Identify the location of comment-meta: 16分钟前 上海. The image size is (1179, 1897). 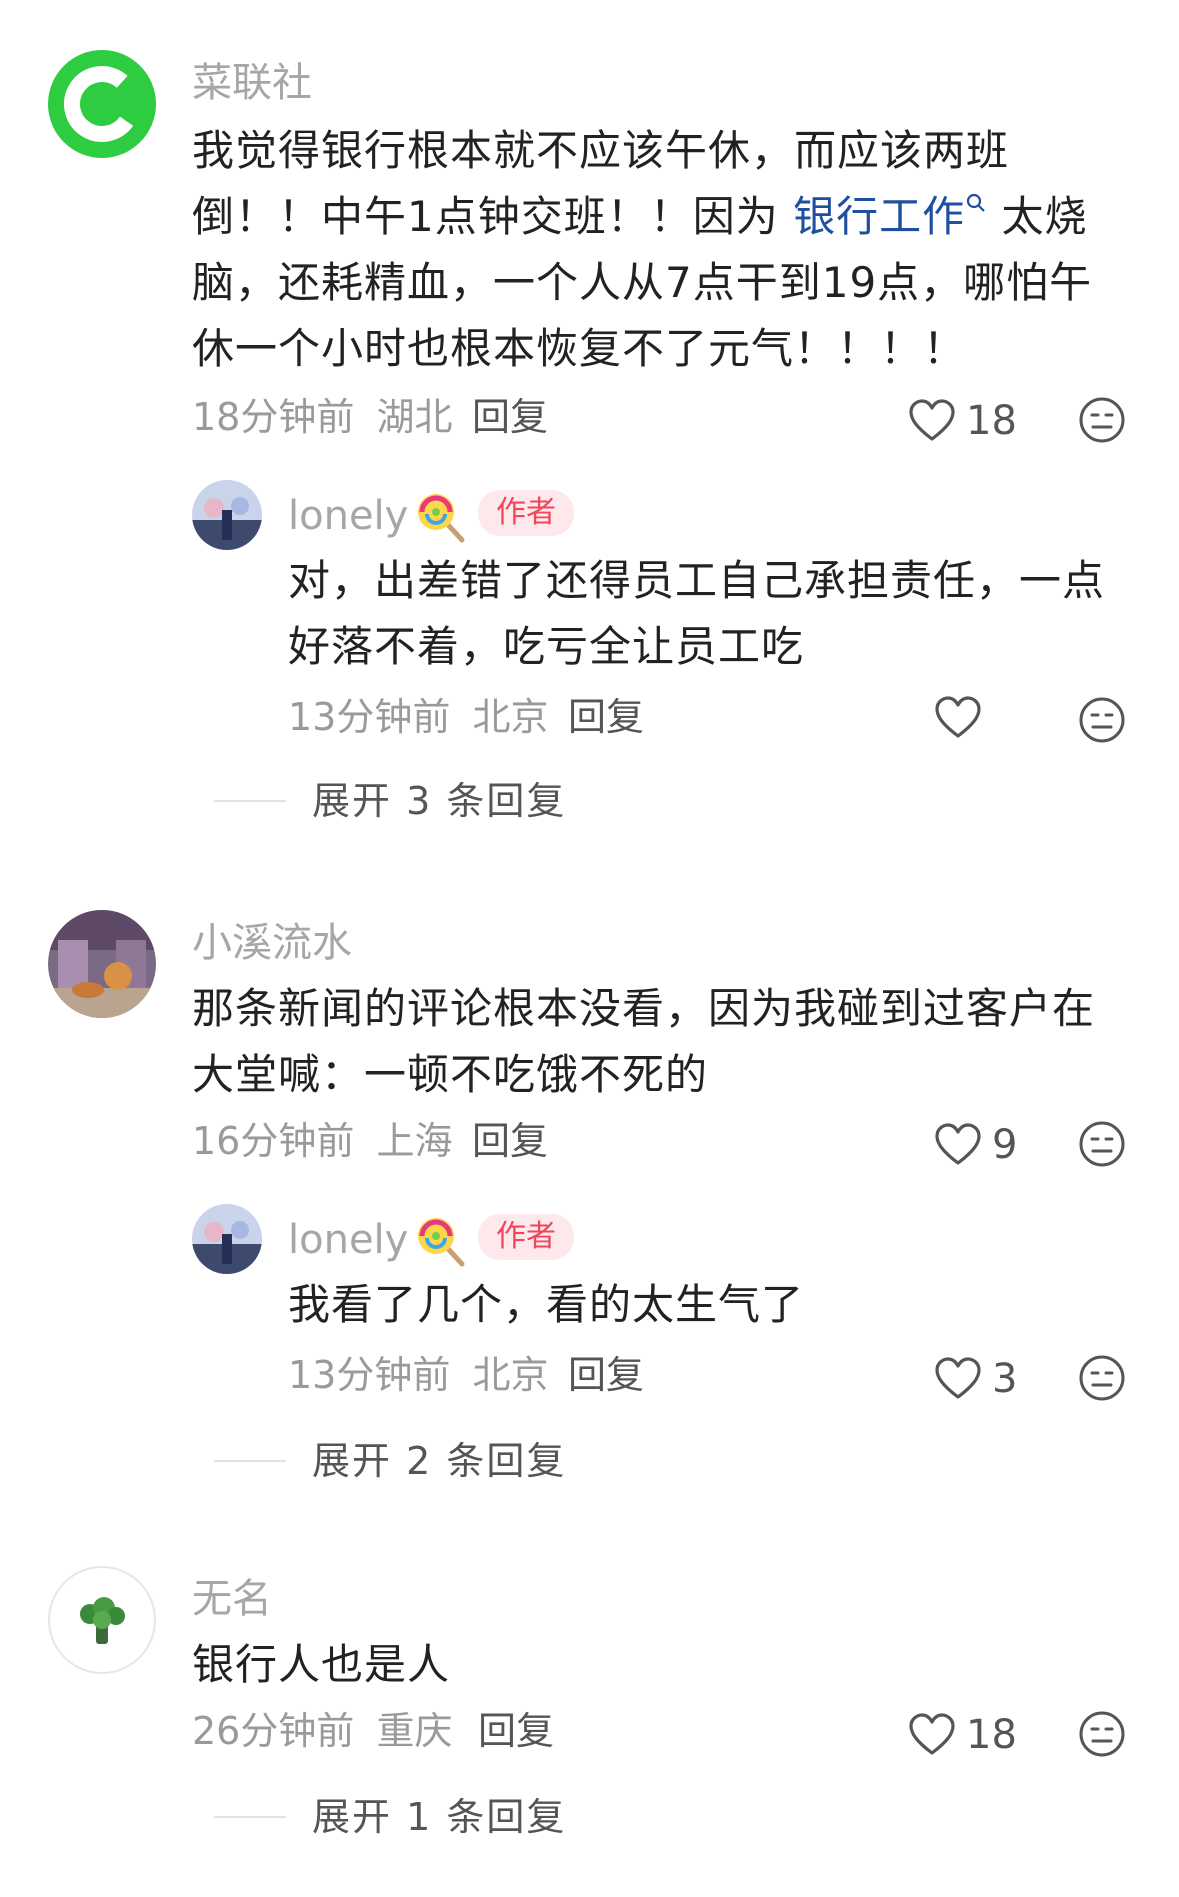
(322, 1141).